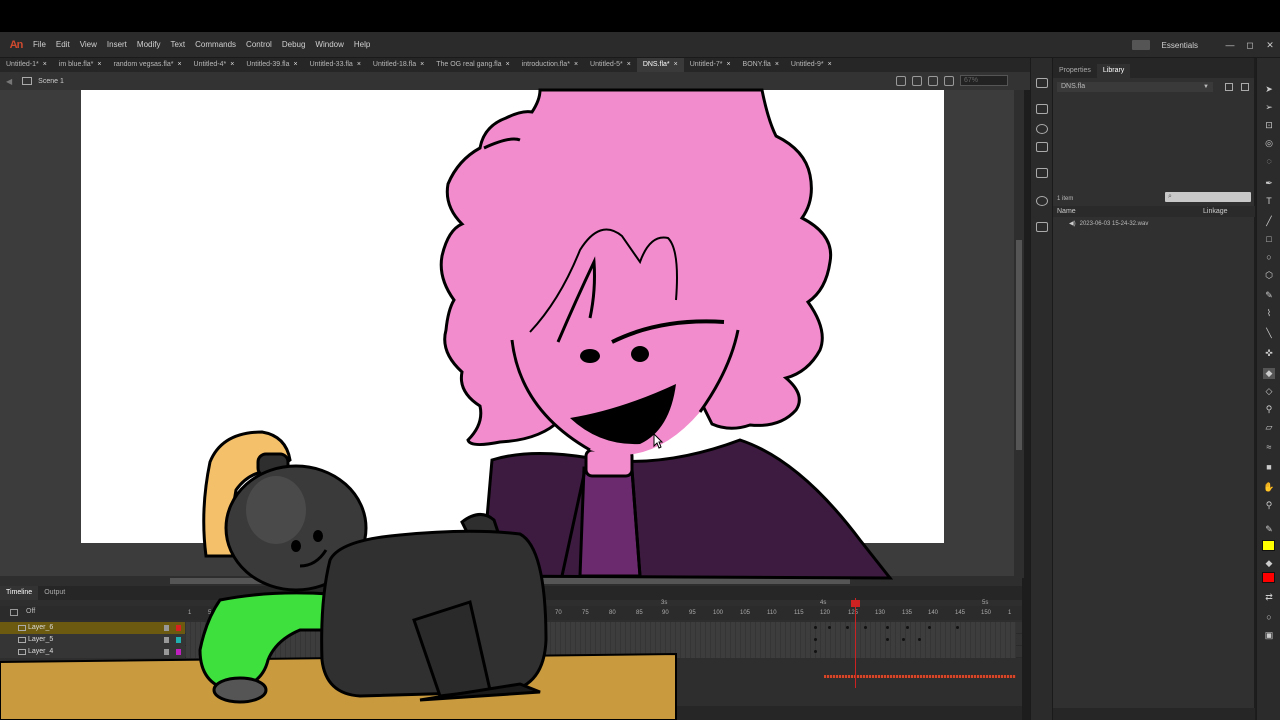 The height and width of the screenshot is (720, 1280). What do you see at coordinates (1075, 71) in the screenshot?
I see `tab-properties: Properties` at bounding box center [1075, 71].